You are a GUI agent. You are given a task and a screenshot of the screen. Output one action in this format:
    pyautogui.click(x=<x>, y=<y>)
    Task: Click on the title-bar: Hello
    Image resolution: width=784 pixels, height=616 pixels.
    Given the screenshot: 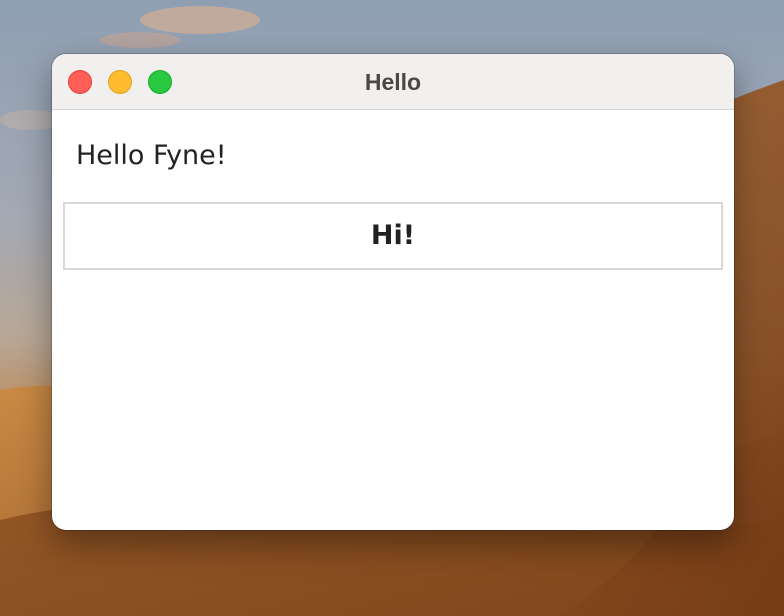 What is the action you would take?
    pyautogui.click(x=393, y=82)
    